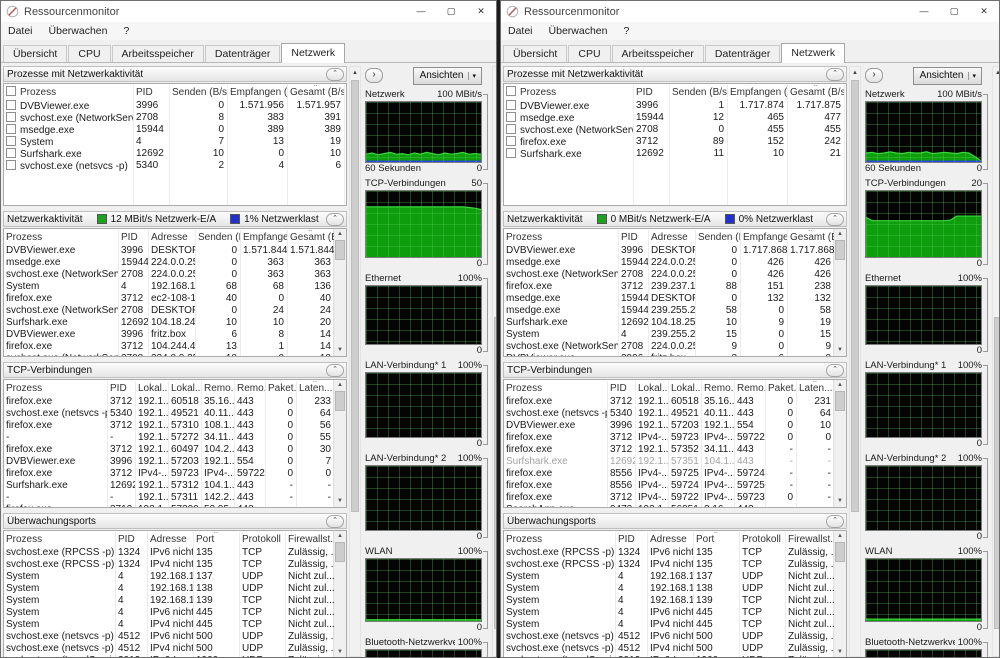 The height and width of the screenshot is (658, 1000). Describe the element at coordinates (669, 323) in the screenshot. I see `table-row: Surfshark.exe12692104.18.25...10919` at that location.